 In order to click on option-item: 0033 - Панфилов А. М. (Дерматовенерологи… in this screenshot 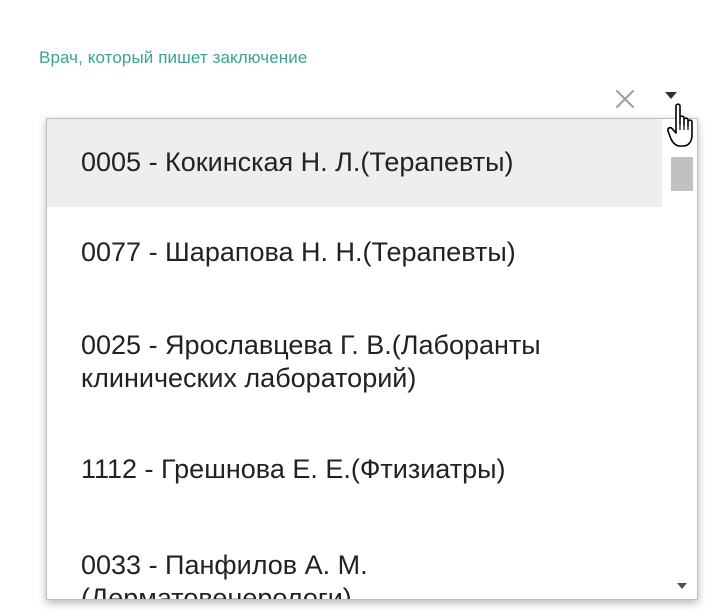, I will do `click(354, 558)`.